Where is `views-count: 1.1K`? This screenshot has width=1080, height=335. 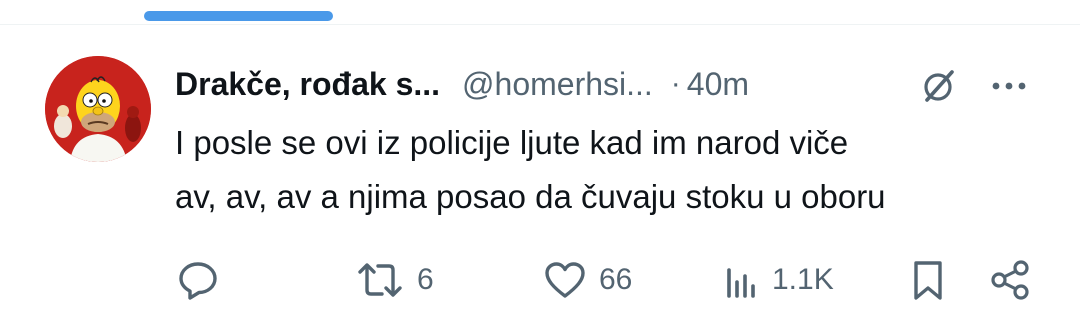
views-count: 1.1K is located at coordinates (803, 279).